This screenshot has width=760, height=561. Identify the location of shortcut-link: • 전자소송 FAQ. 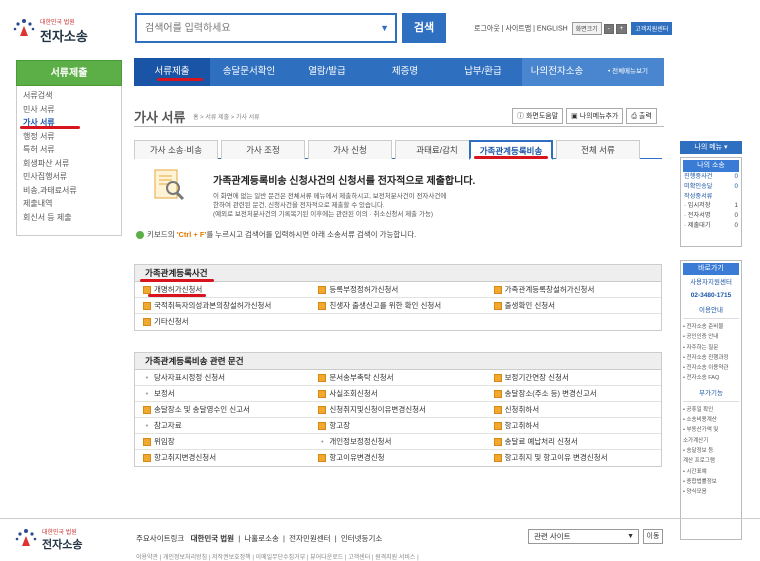
(711, 378).